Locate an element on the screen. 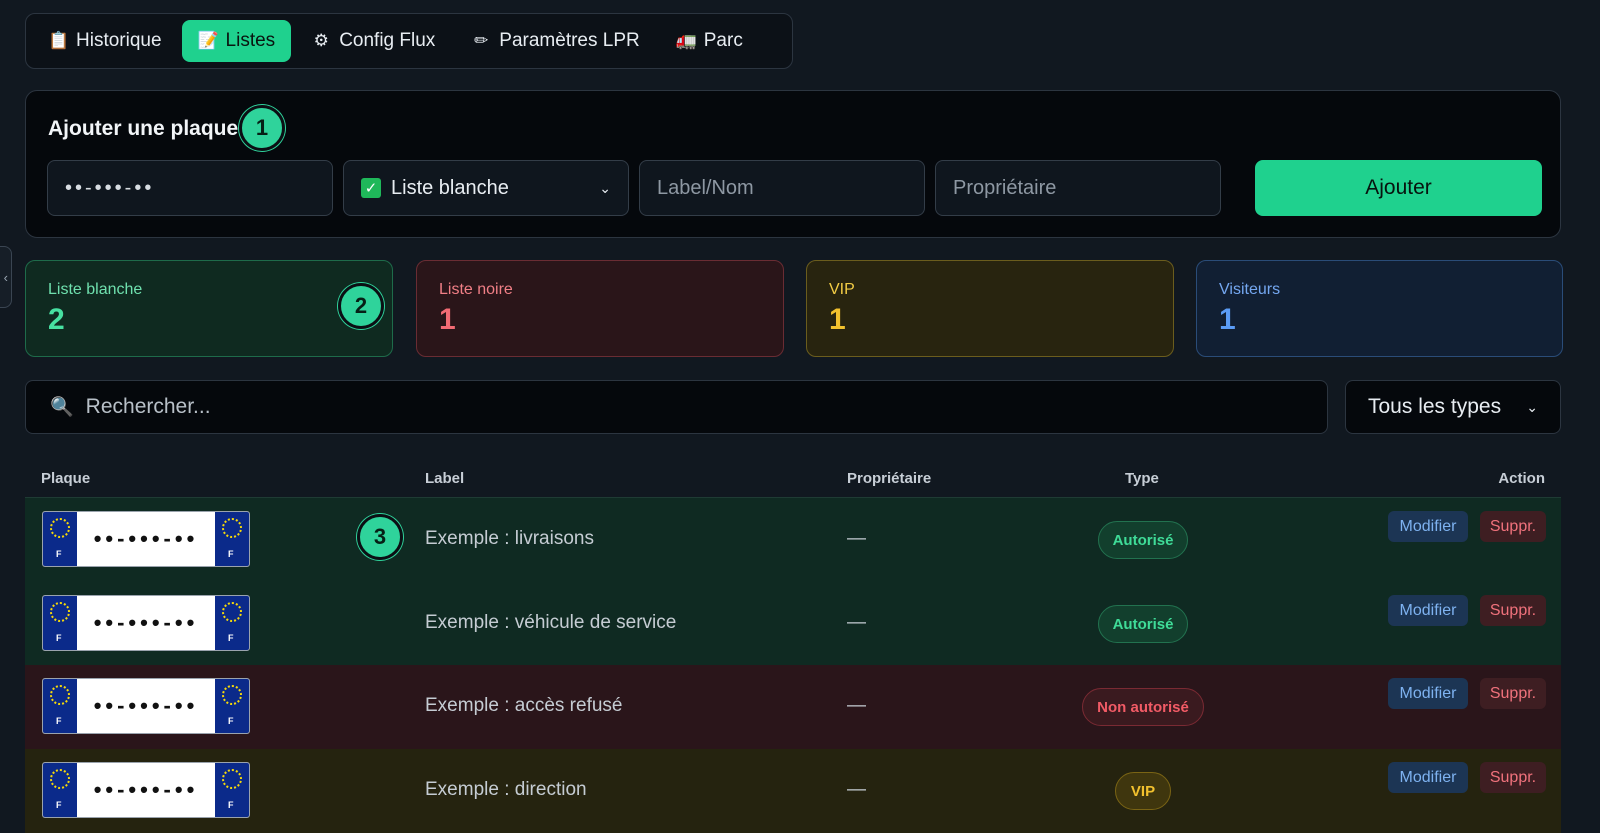 The image size is (1600, 833). pencil-icon: ✏ is located at coordinates (481, 40).